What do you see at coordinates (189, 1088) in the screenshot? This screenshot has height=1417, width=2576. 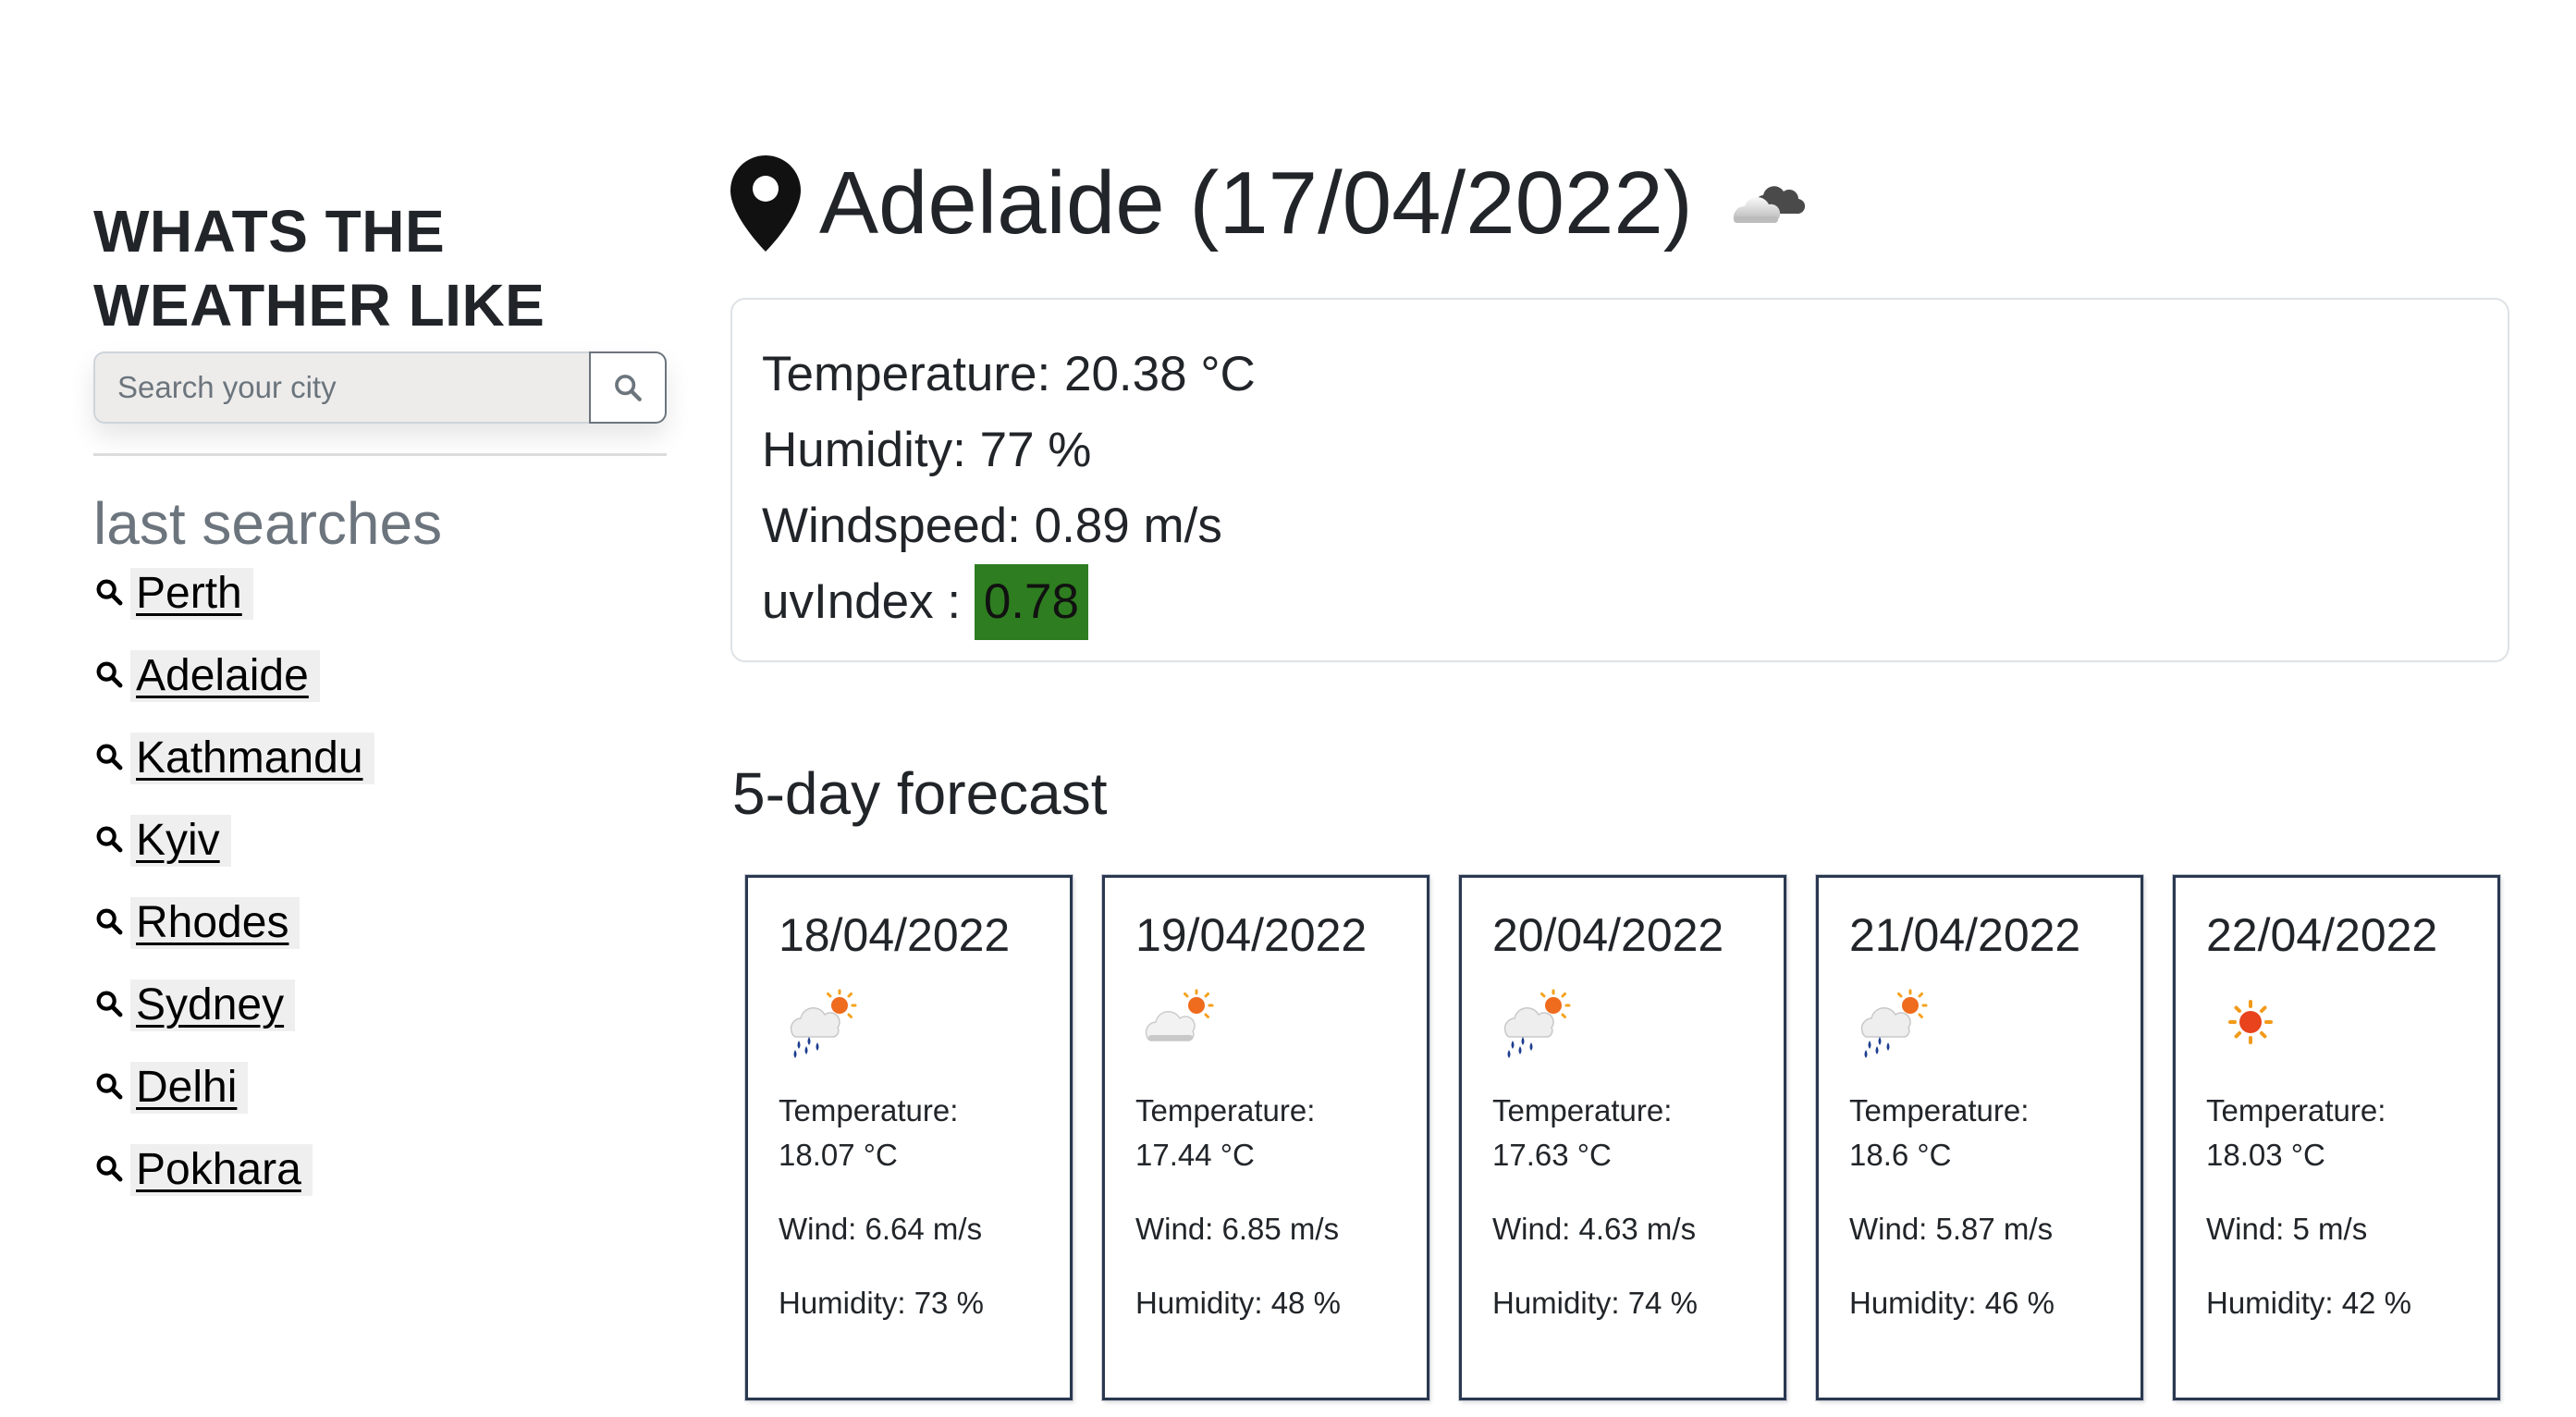 I see `history-link-delhi: Delhi` at bounding box center [189, 1088].